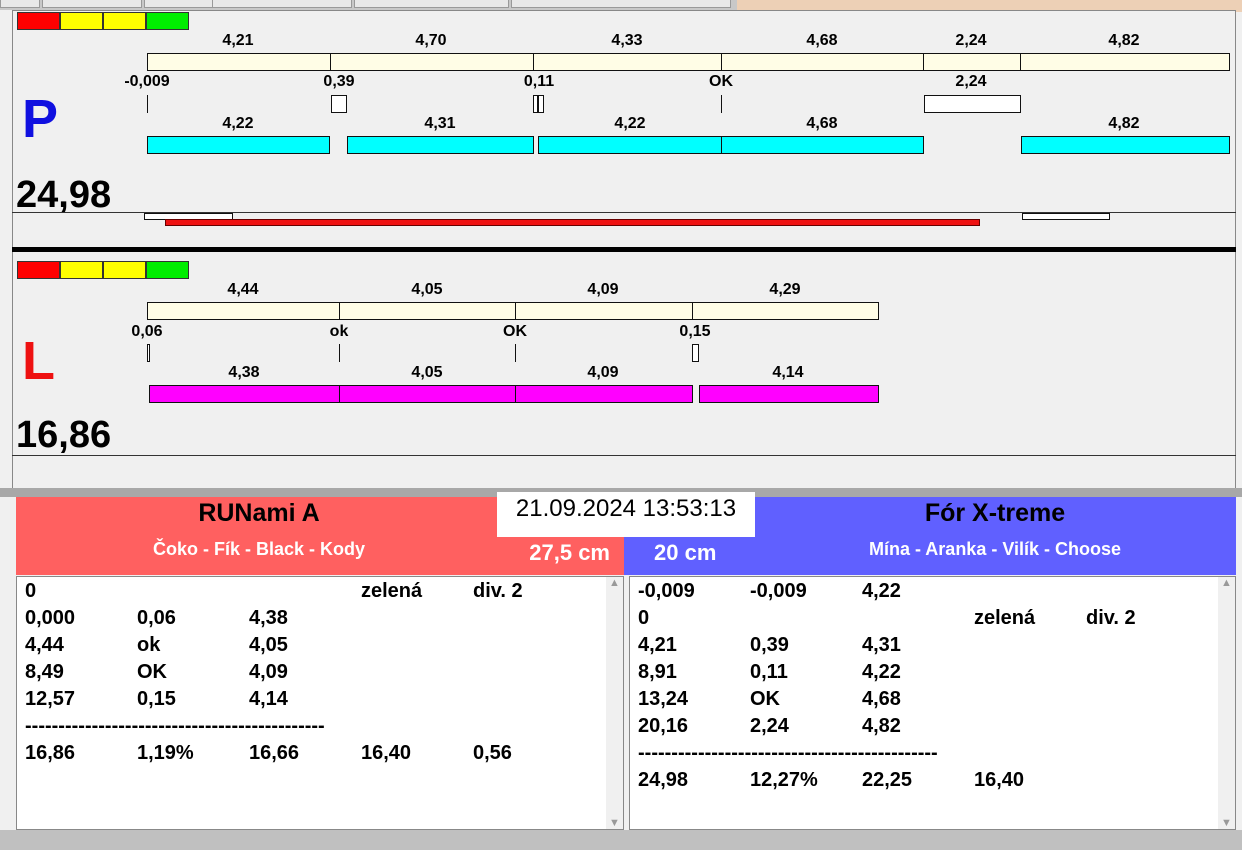 The image size is (1242, 850). I want to click on segment-time: 4,38, so click(244, 372).